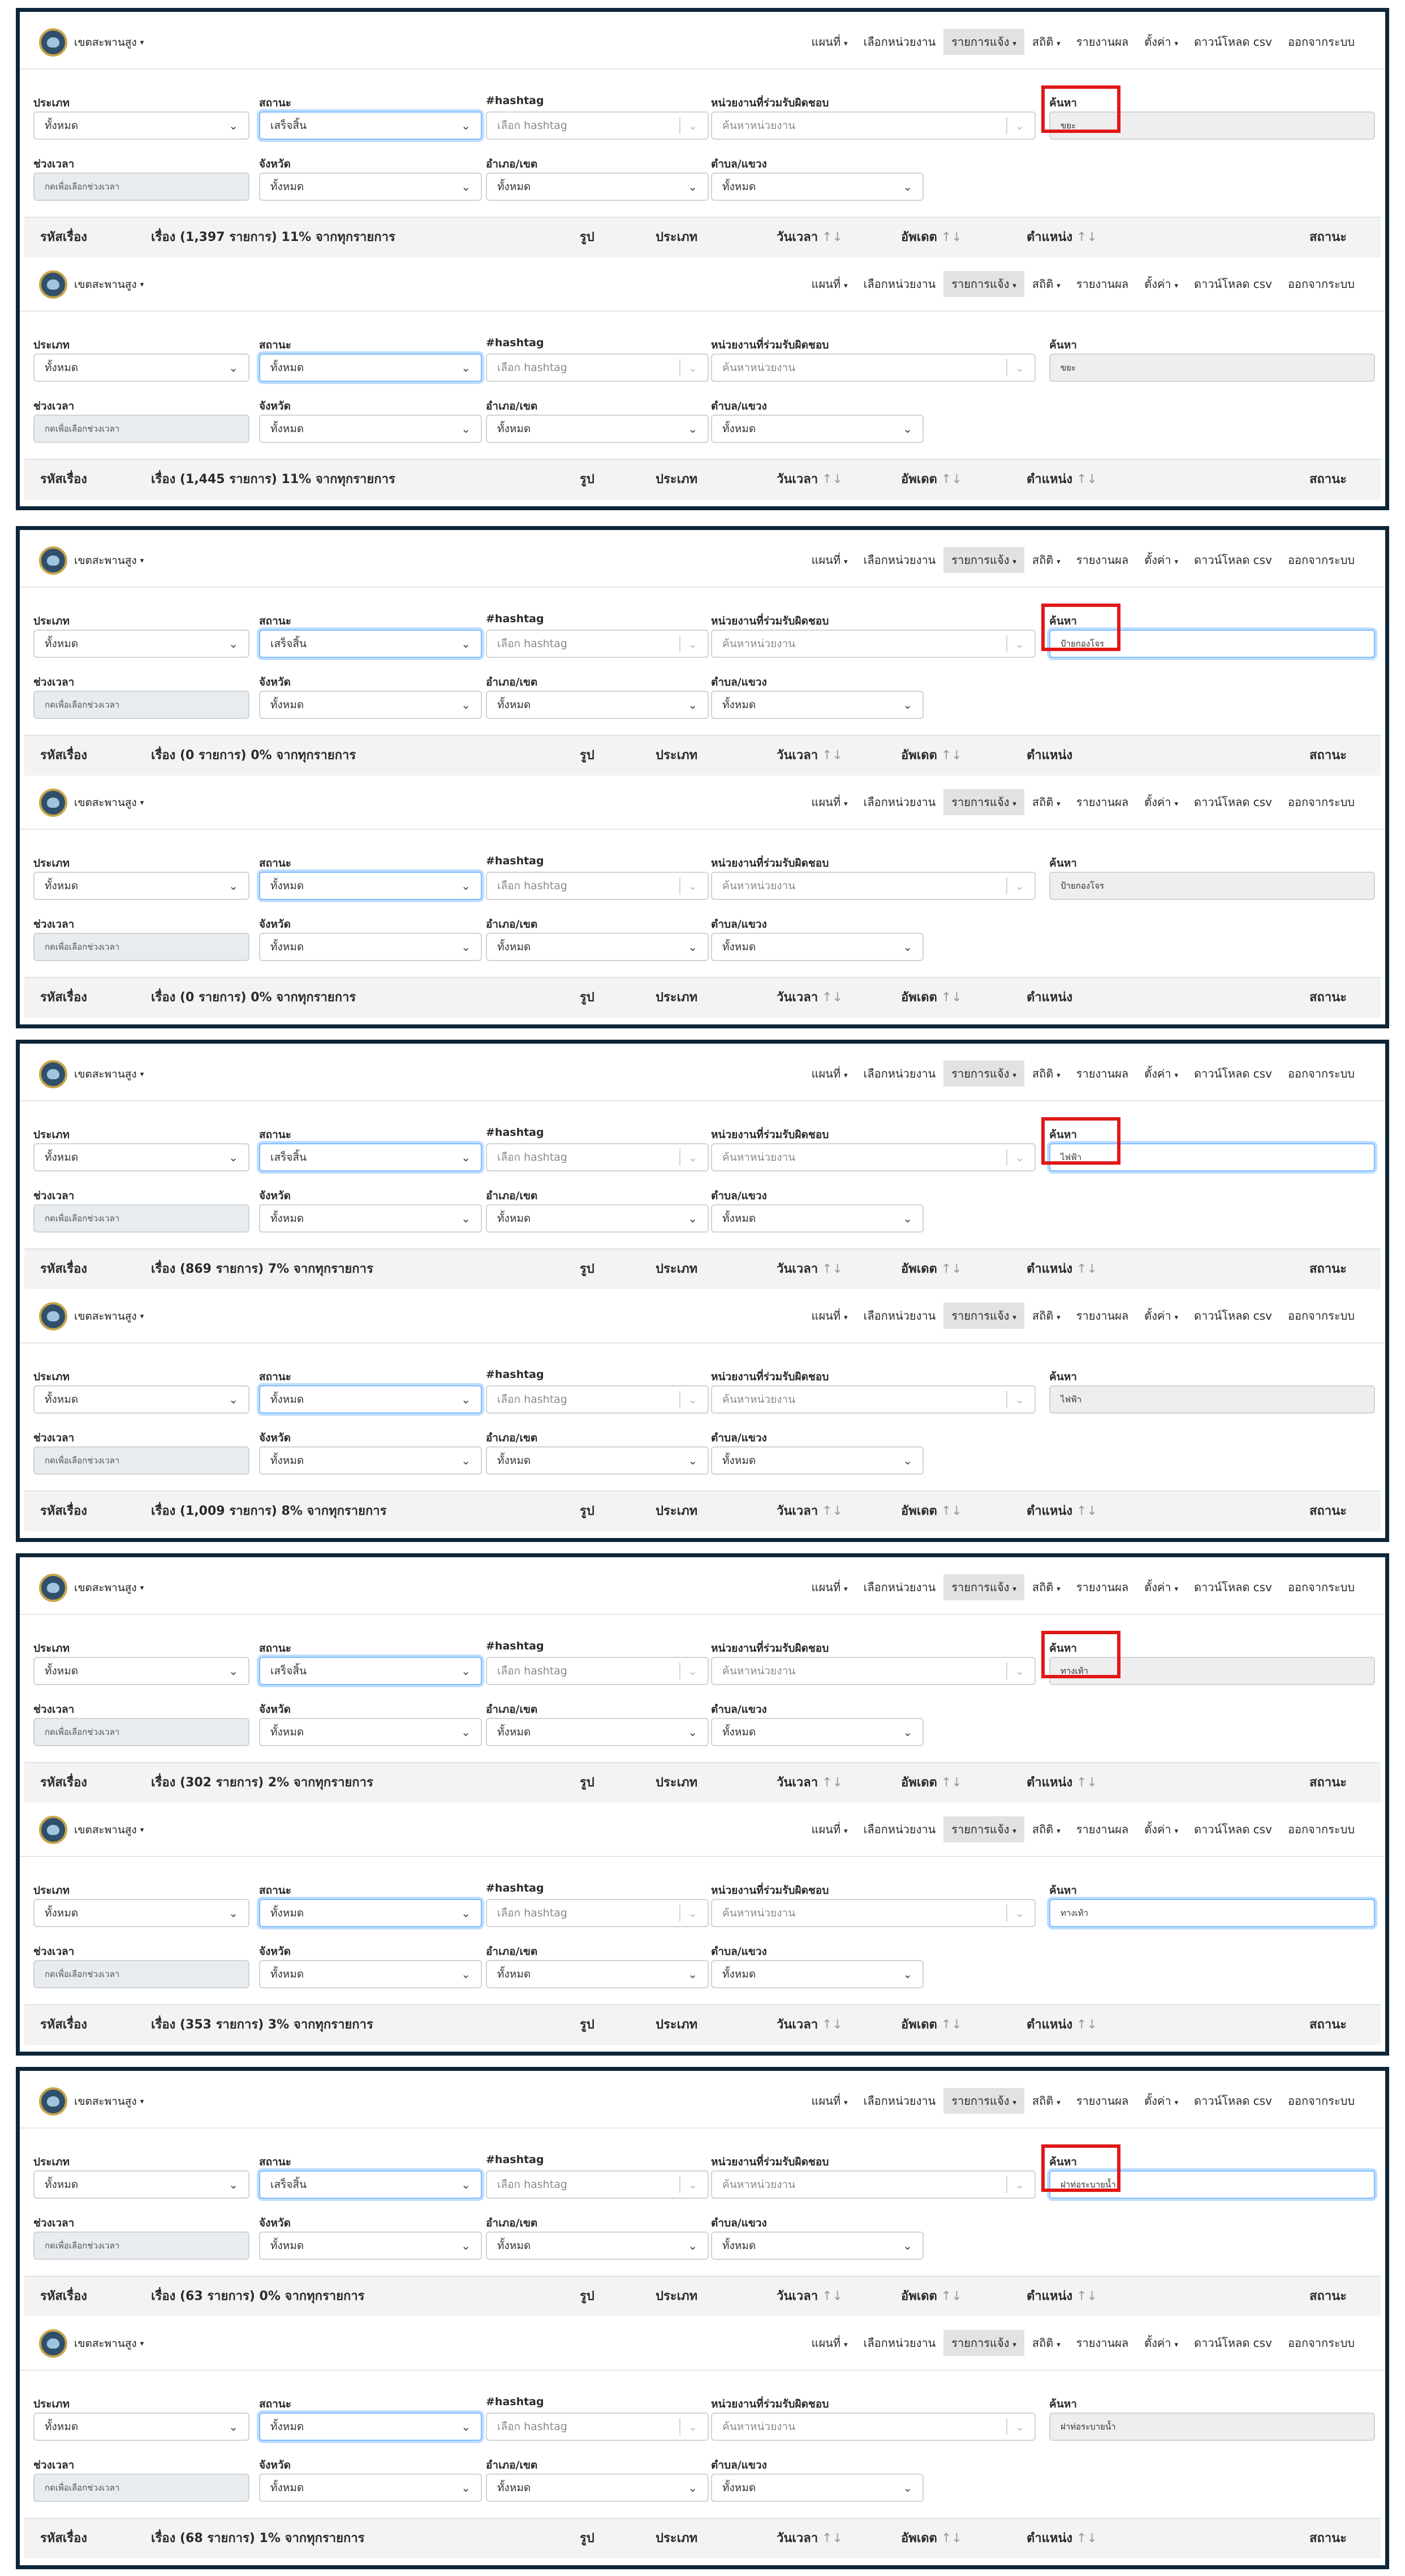 The width and height of the screenshot is (1405, 2576). What do you see at coordinates (258, 2538) in the screenshot?
I see `col-summary: เรื่อง (68 รายการ) 1% จากทุกรายการ` at bounding box center [258, 2538].